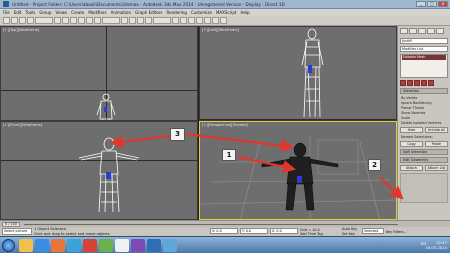  Describe the element at coordinates (391, 188) in the screenshot. I see `arrow-2-to-attach` at that location.